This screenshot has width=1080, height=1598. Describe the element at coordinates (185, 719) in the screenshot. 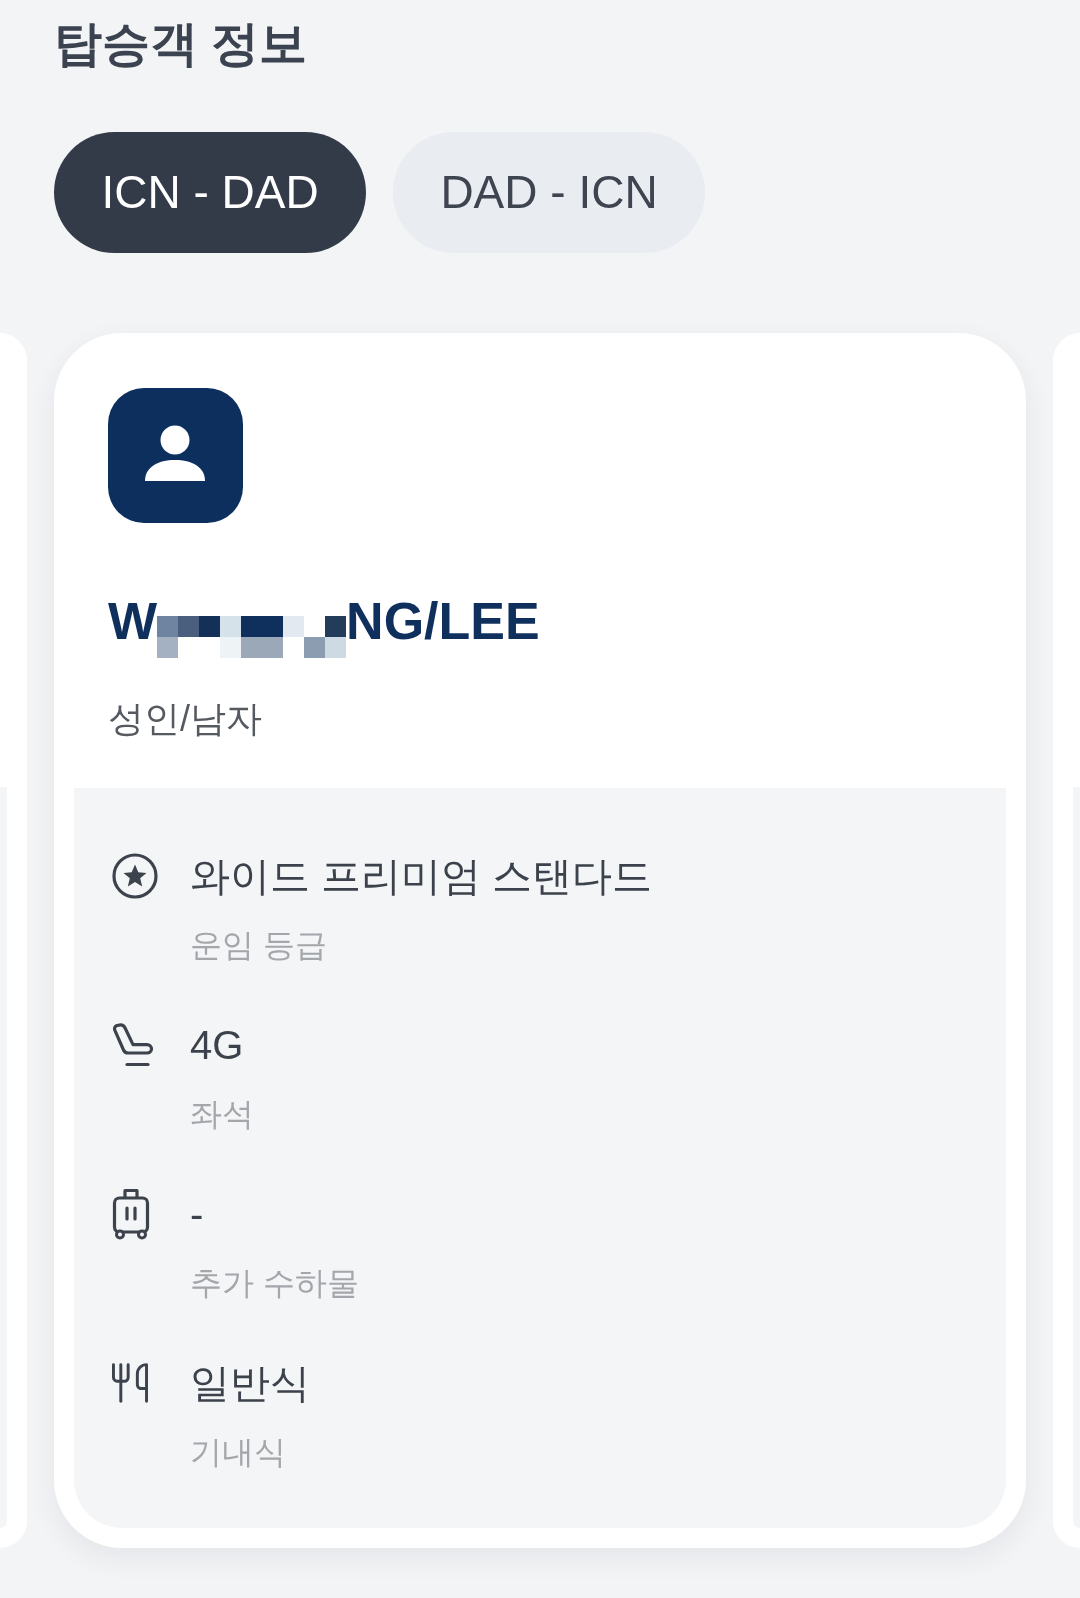

I see `passenger-type: 성인/남자` at that location.